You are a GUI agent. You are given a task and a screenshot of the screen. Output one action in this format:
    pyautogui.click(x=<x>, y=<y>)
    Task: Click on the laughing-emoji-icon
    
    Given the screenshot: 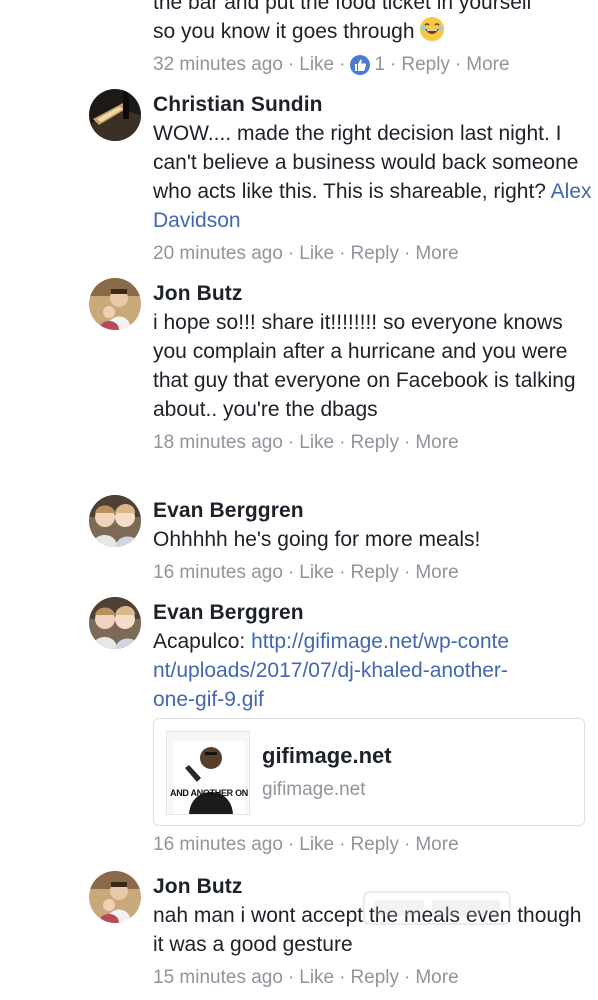 What is the action you would take?
    pyautogui.click(x=432, y=29)
    